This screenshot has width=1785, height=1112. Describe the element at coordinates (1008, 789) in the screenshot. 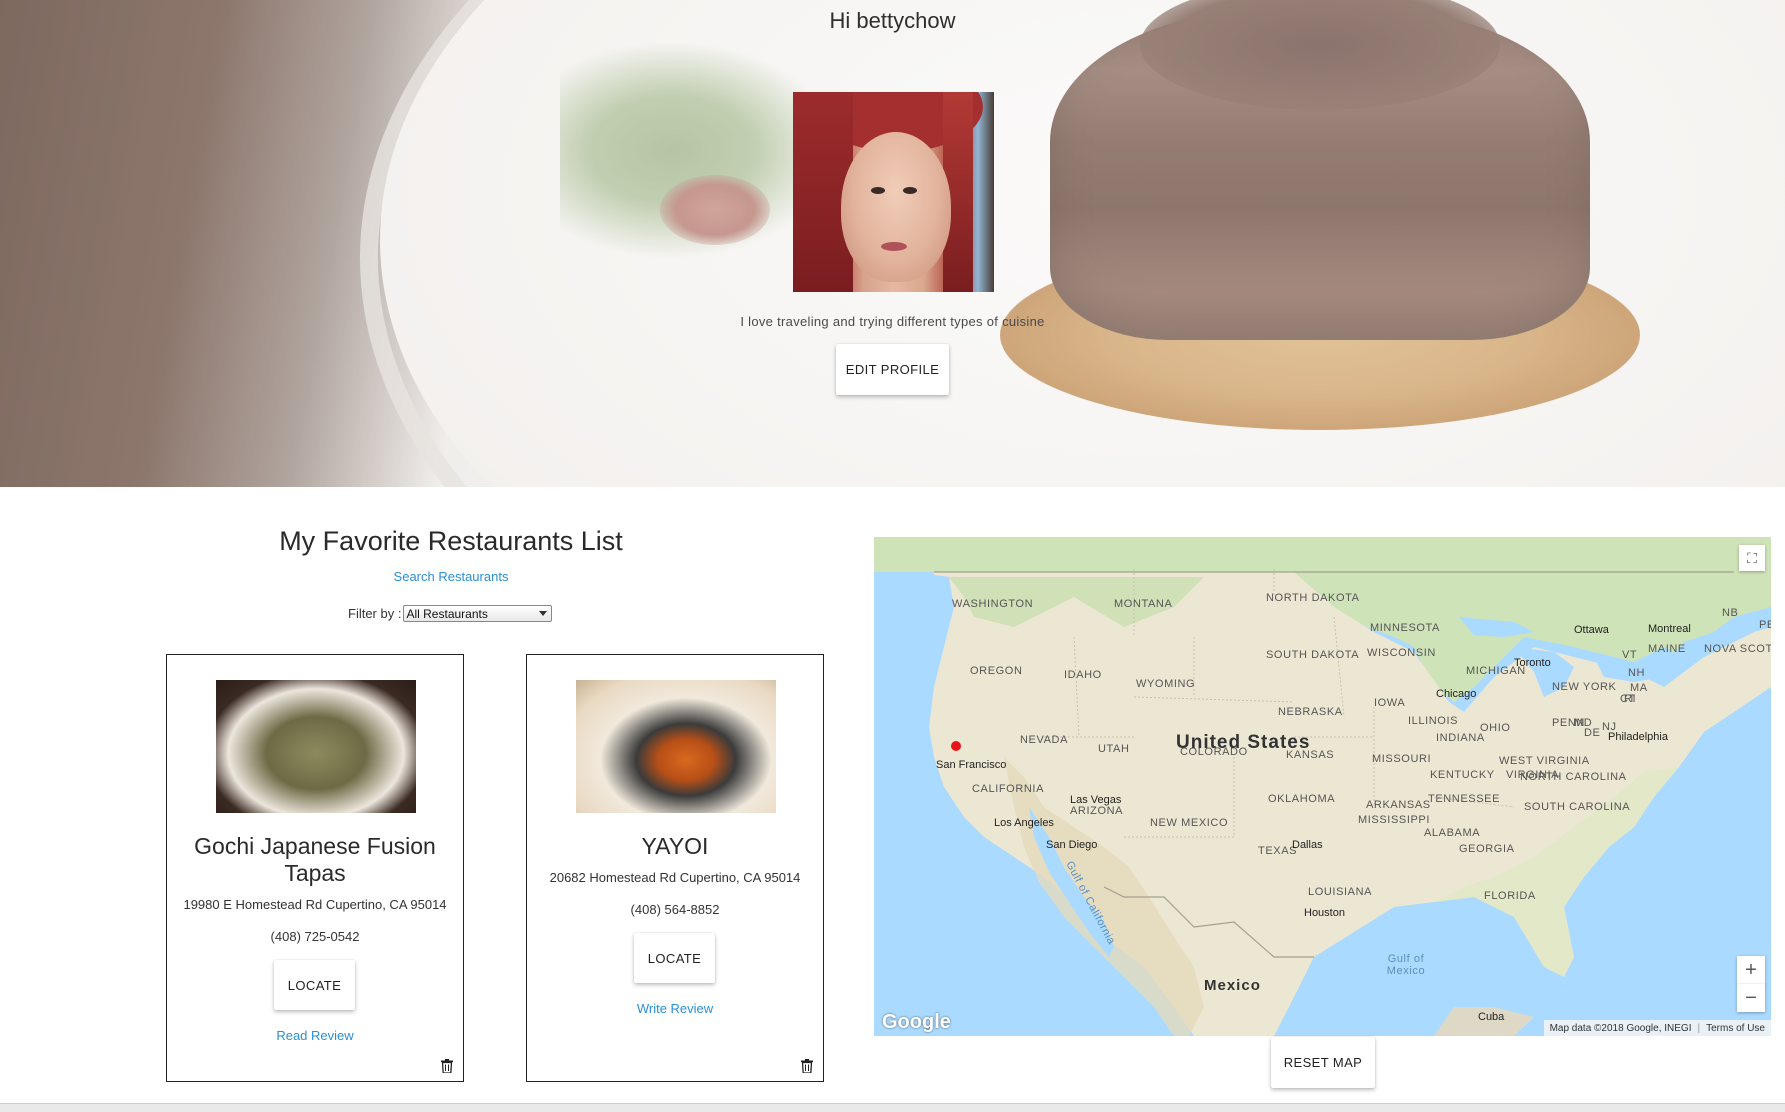

I see `map-state-label: CALIFORNIA` at that location.